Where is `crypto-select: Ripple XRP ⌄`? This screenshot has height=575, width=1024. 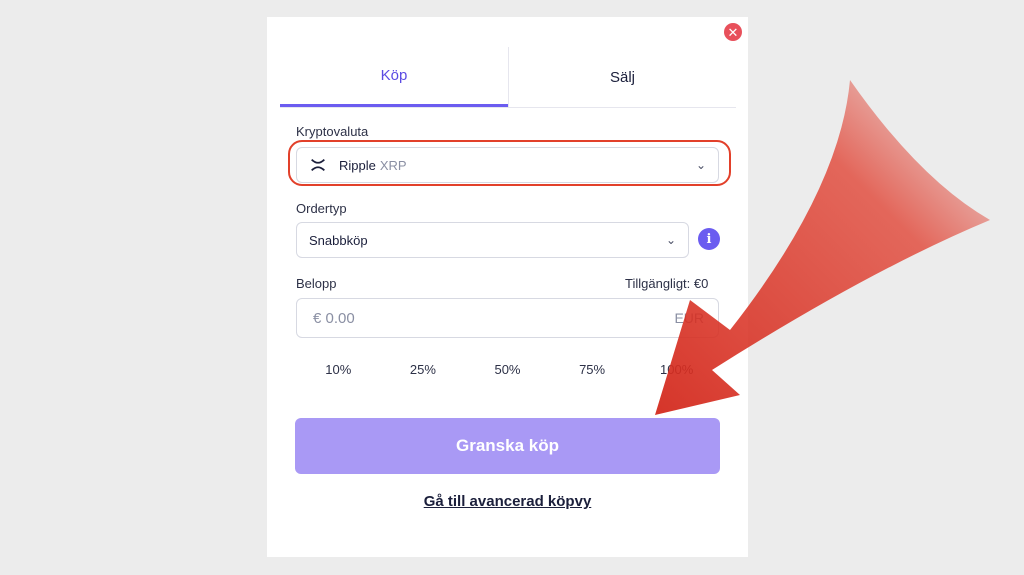
crypto-select: Ripple XRP ⌄ is located at coordinates (507, 165).